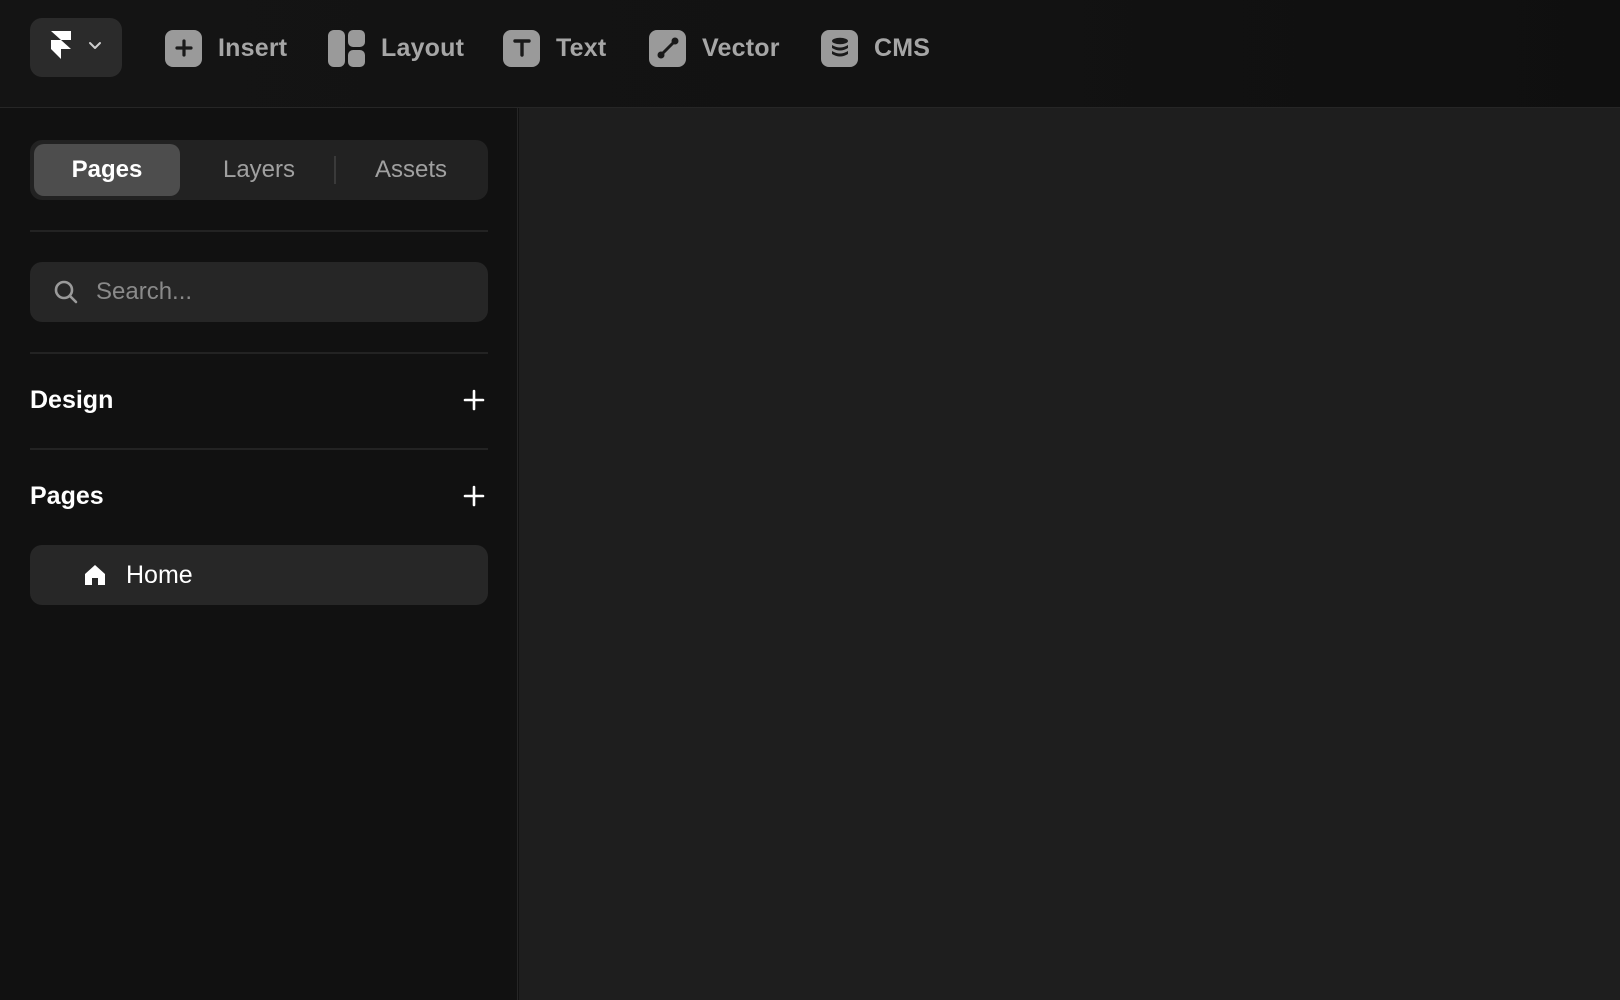 The height and width of the screenshot is (1000, 1620). Describe the element at coordinates (554, 48) in the screenshot. I see `text-tool-button: Text` at that location.